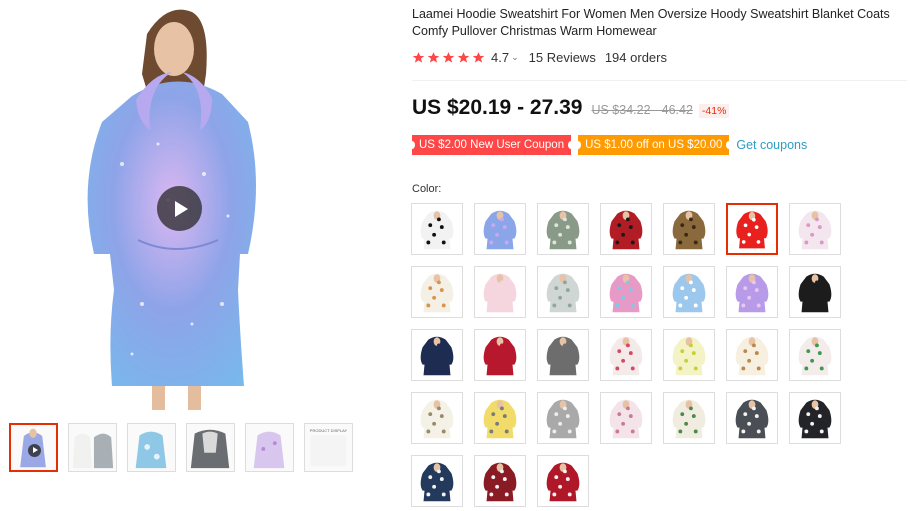  I want to click on get-coupons-link: Get coupons, so click(771, 145).